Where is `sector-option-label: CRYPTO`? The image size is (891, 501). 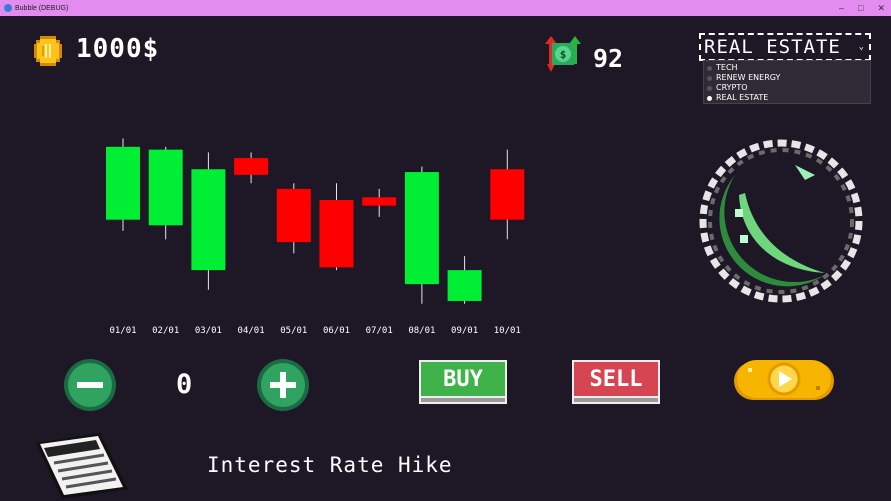 sector-option-label: CRYPTO is located at coordinates (732, 87).